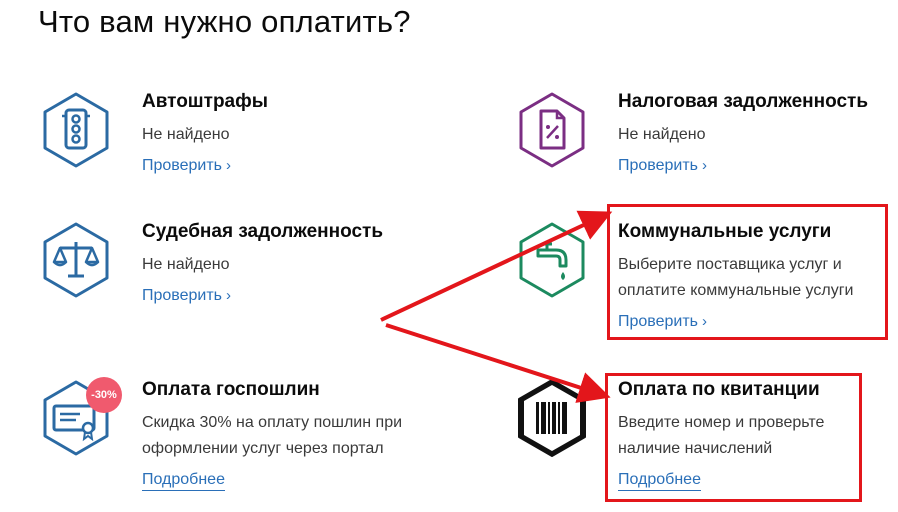 This screenshot has width=898, height=512. I want to click on traffic-light-icon, so click(76, 130).